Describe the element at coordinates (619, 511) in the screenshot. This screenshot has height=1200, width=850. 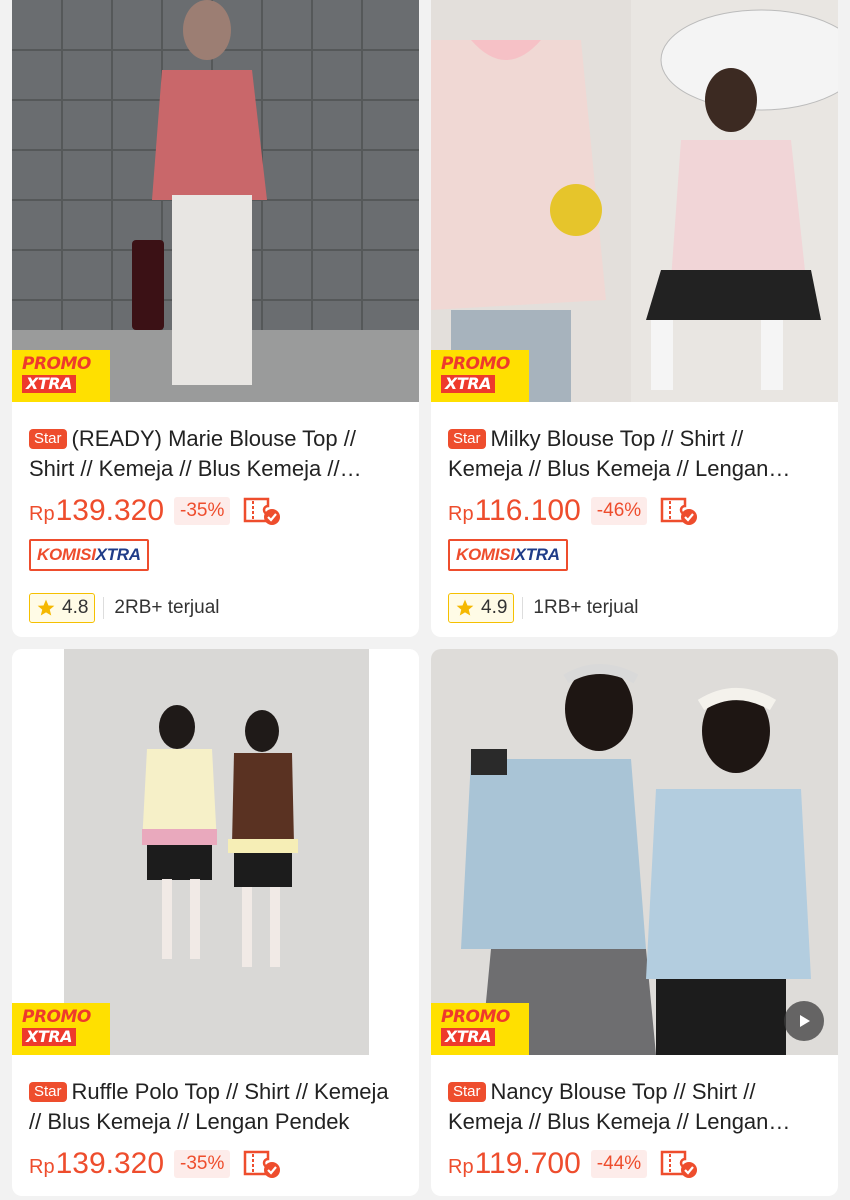
I see `discount-badge: -46%` at that location.